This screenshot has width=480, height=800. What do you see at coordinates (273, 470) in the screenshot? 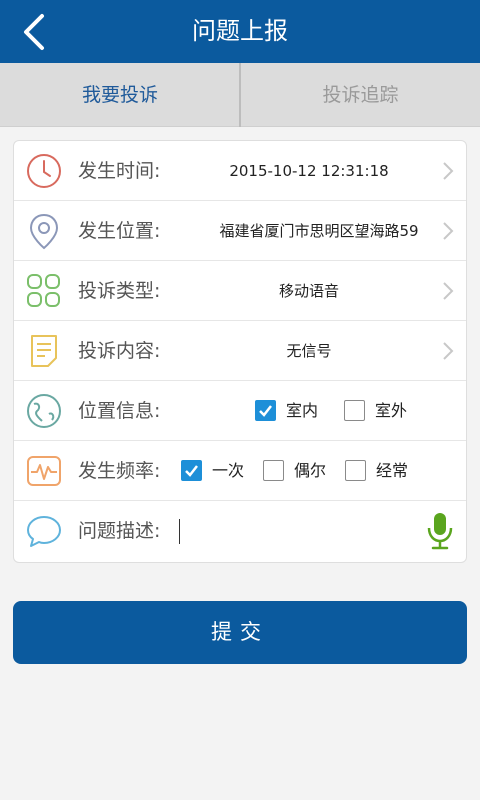
I see `occasional-checkbox` at bounding box center [273, 470].